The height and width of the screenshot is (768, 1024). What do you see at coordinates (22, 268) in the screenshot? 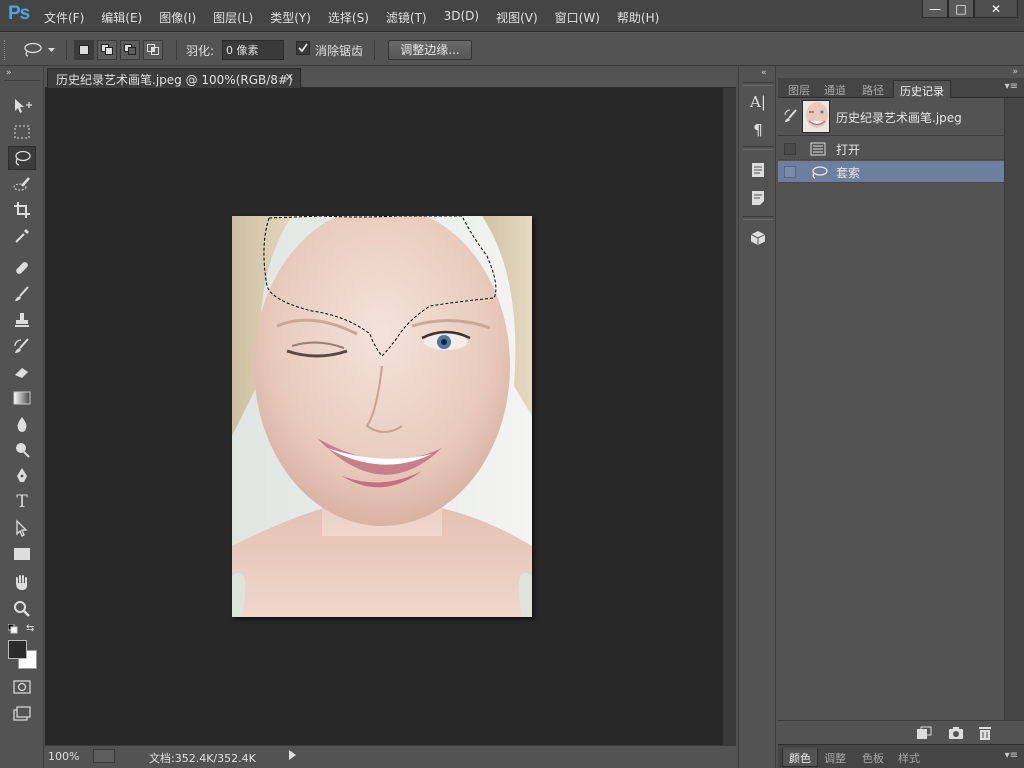
I see `healing-brush-tool` at bounding box center [22, 268].